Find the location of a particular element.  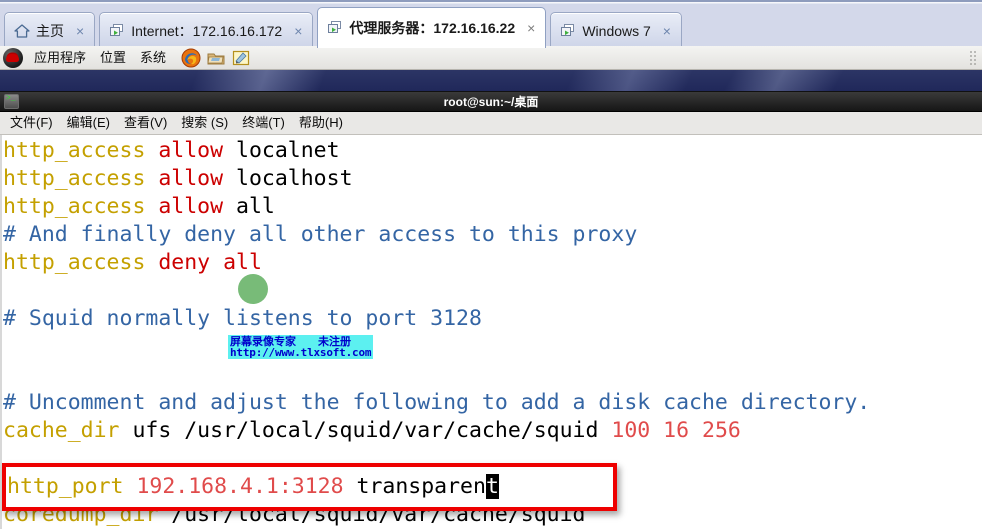

text-segment: localnet is located at coordinates (281, 150).